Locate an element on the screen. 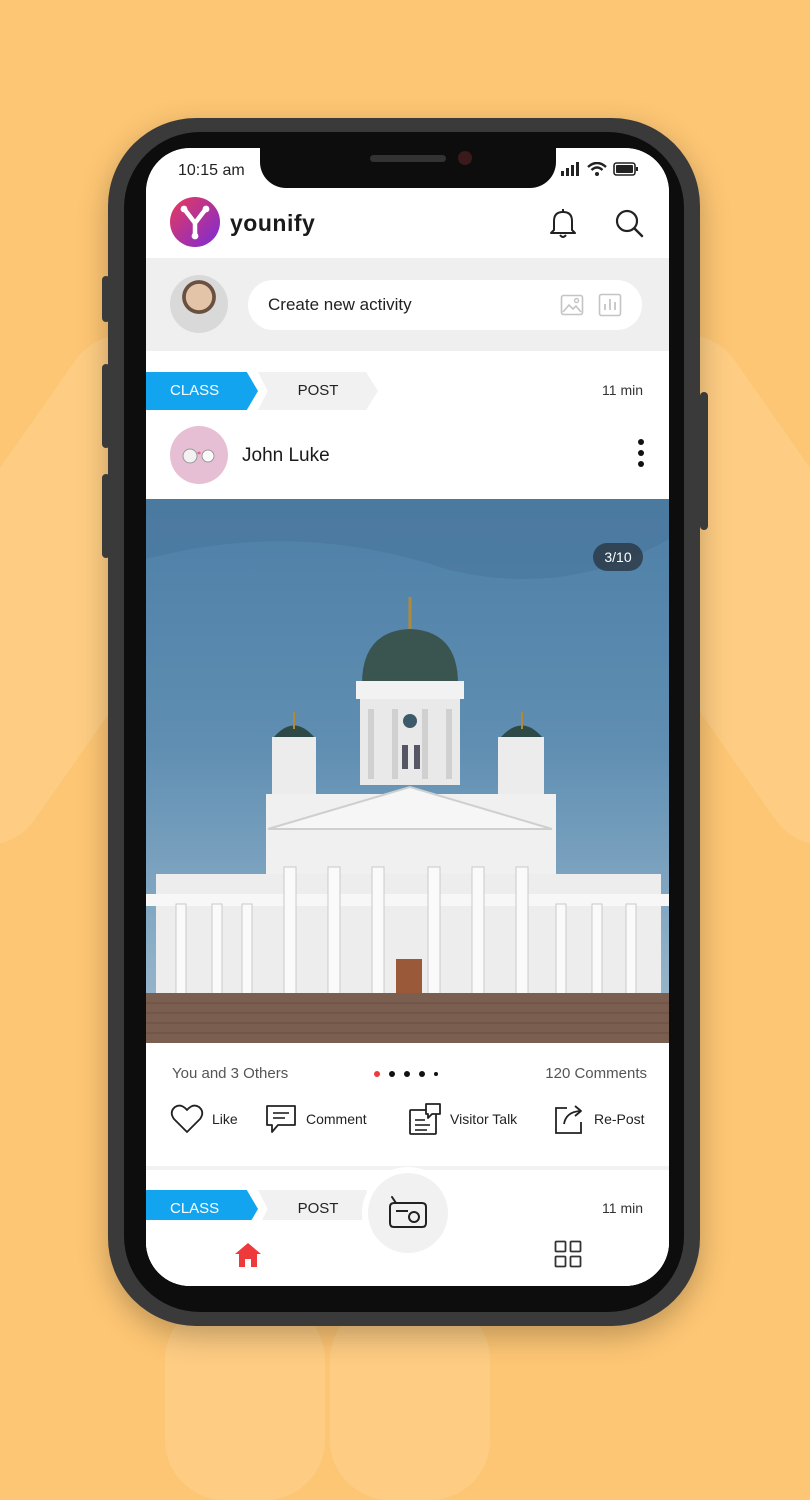  carousel-indicator is located at coordinates (406, 1074).